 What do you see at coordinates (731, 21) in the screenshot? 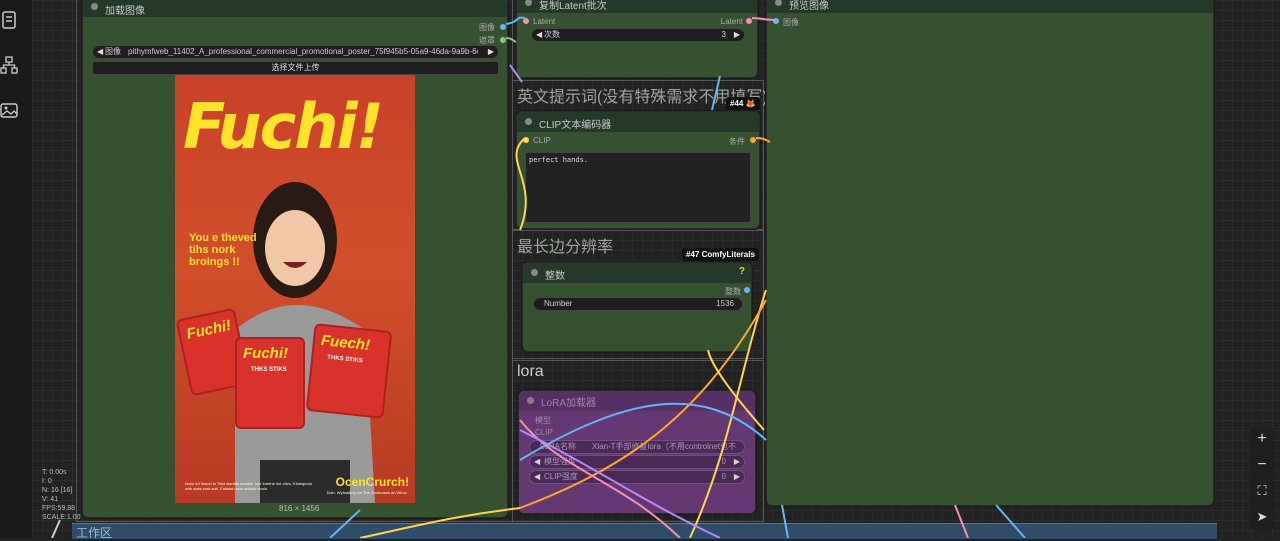
I see `latent-output-label: Latent` at bounding box center [731, 21].